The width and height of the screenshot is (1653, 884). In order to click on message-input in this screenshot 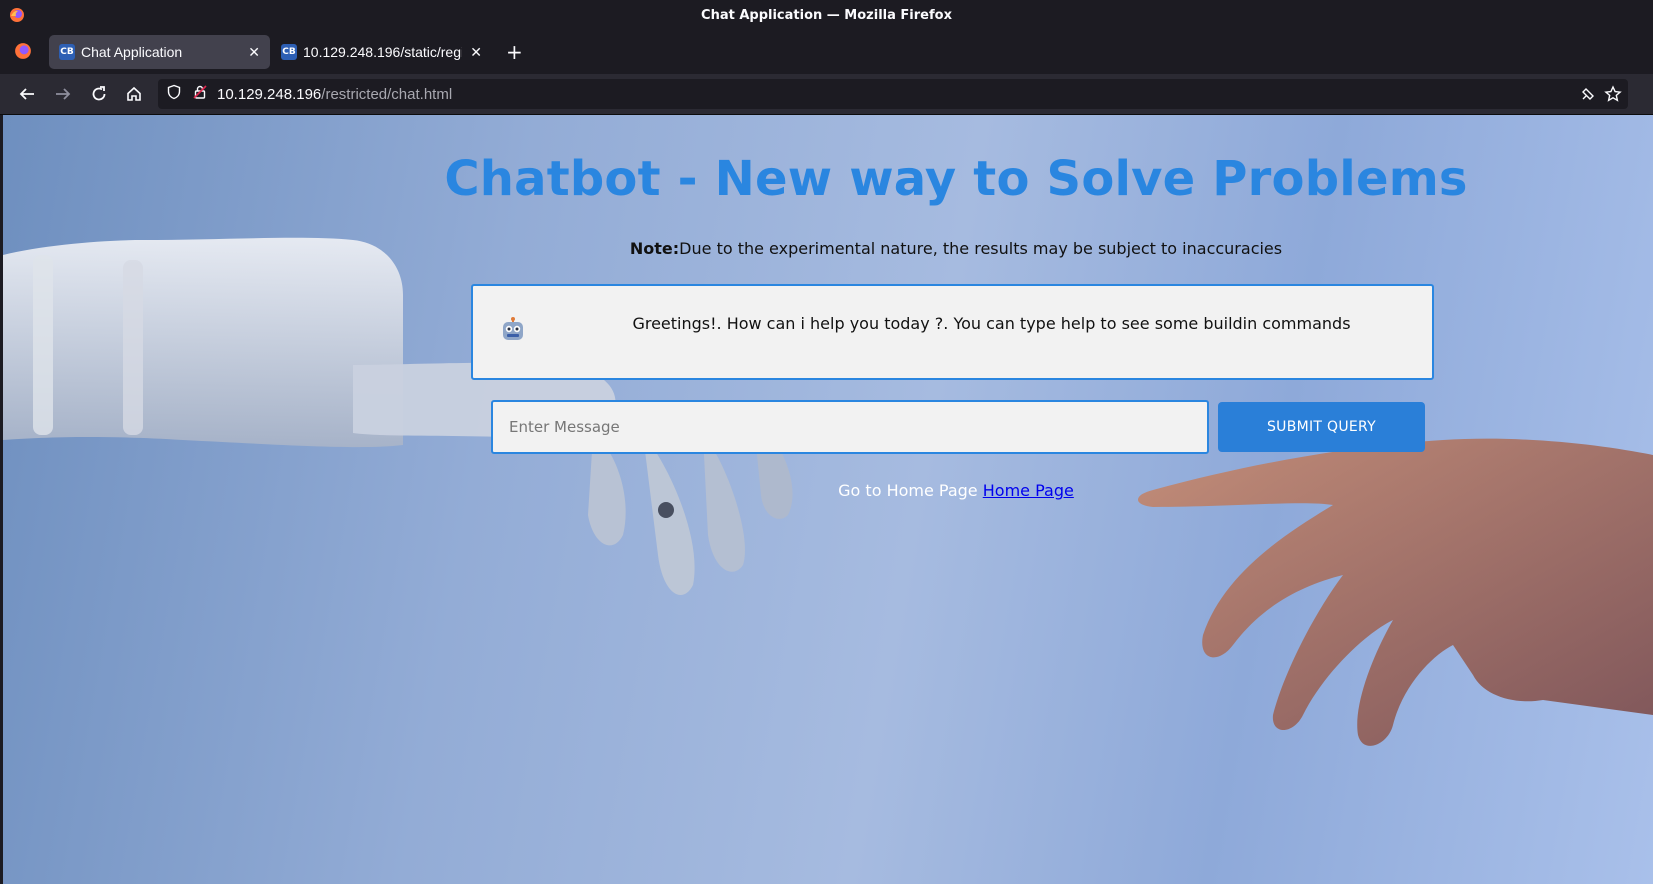, I will do `click(850, 427)`.